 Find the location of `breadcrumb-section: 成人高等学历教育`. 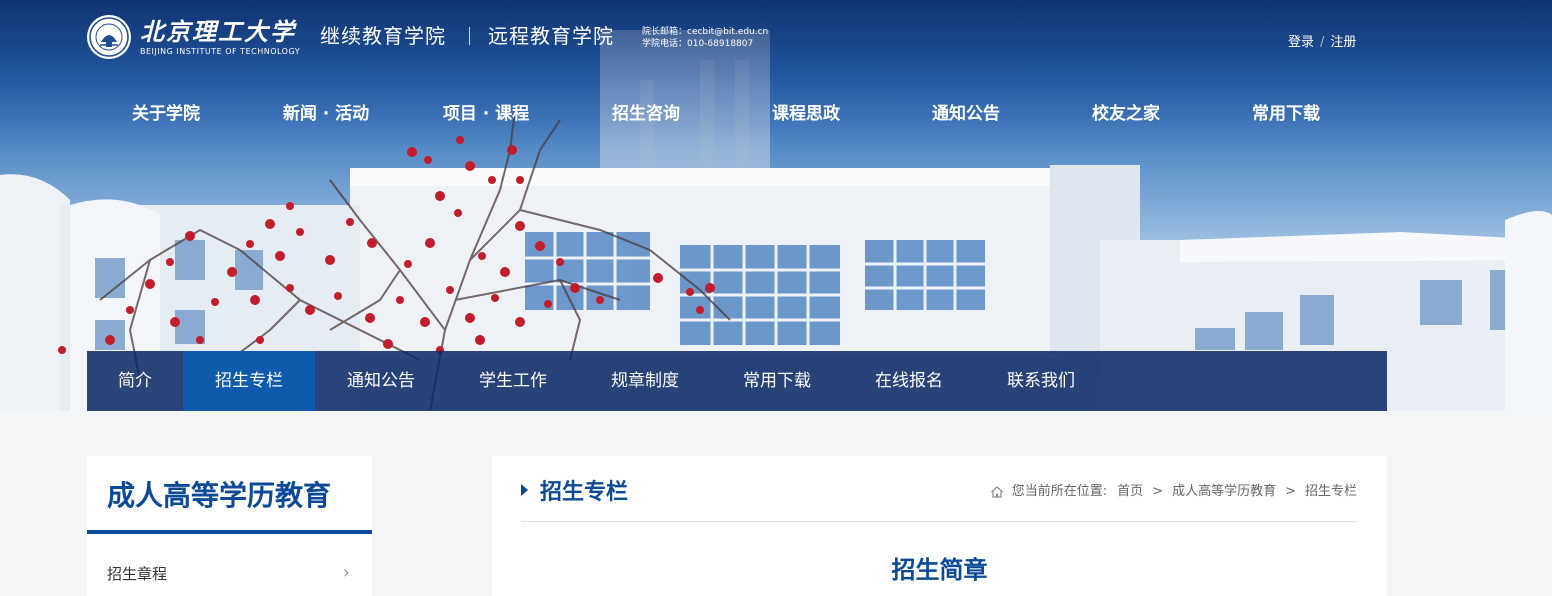

breadcrumb-section: 成人高等学历教育 is located at coordinates (1224, 492).